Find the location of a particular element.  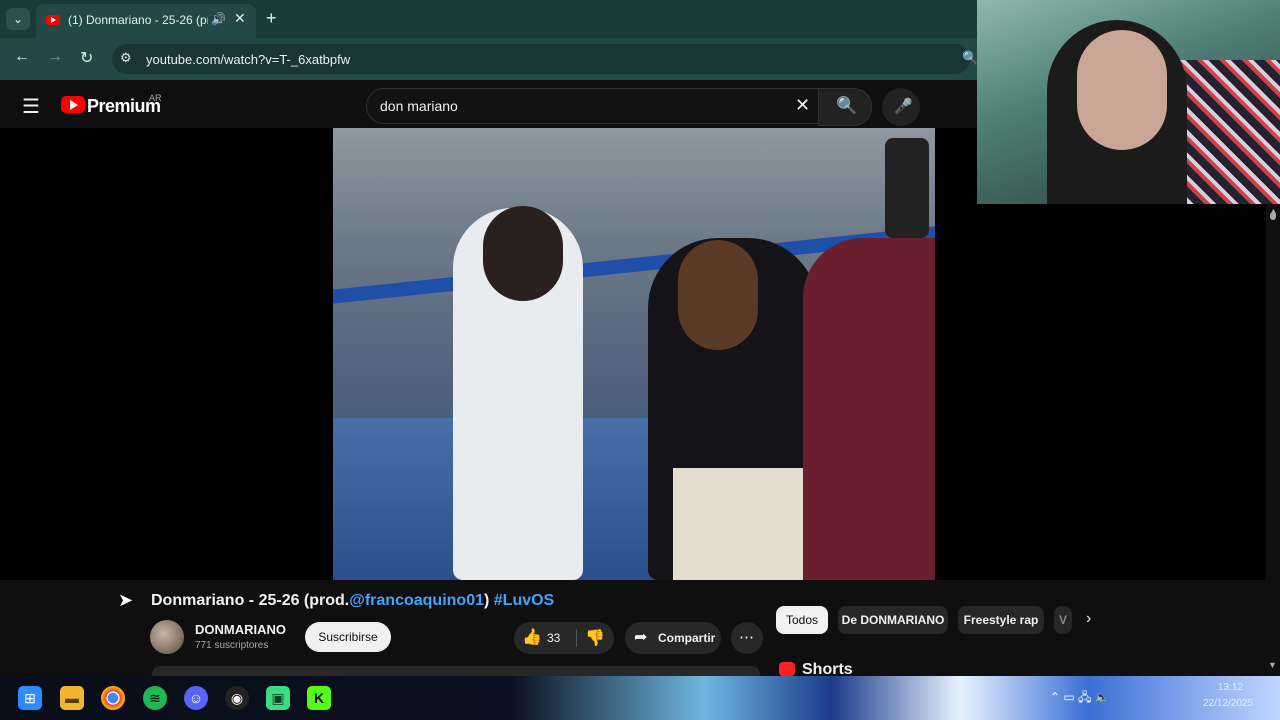

more-dots-icon: ⋯ is located at coordinates (746, 637).